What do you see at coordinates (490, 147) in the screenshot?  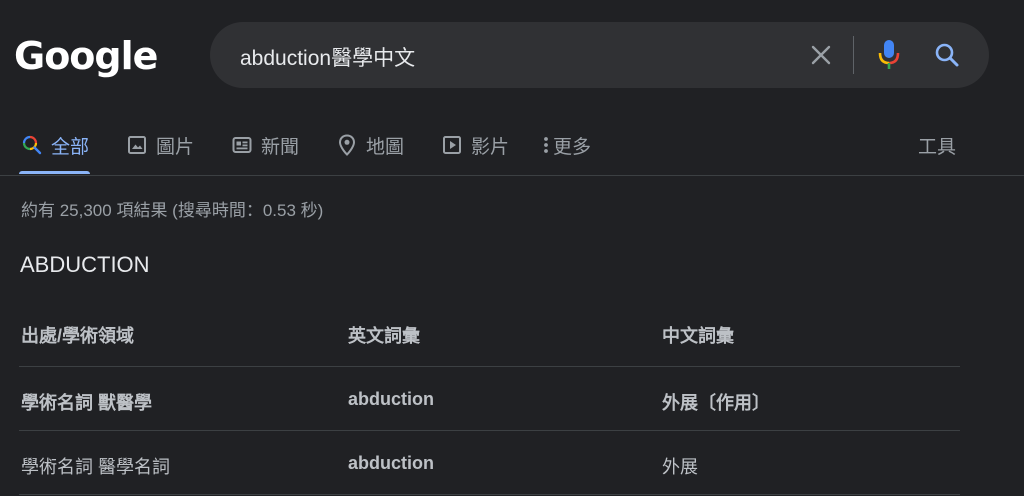 I see `tab-label: 影片` at bounding box center [490, 147].